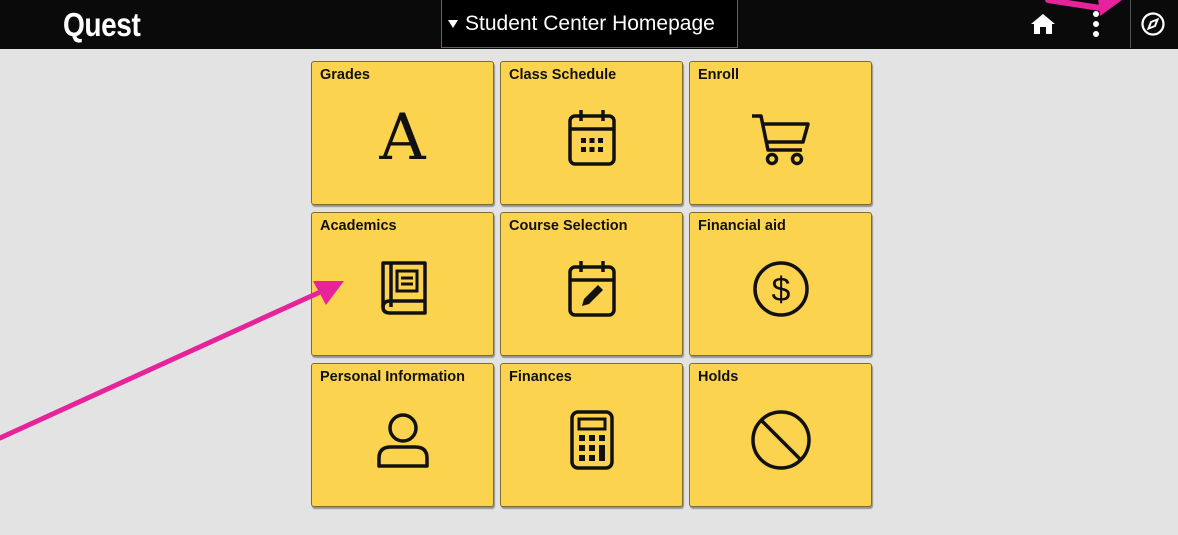  What do you see at coordinates (718, 377) in the screenshot?
I see `tile-title: Holds` at bounding box center [718, 377].